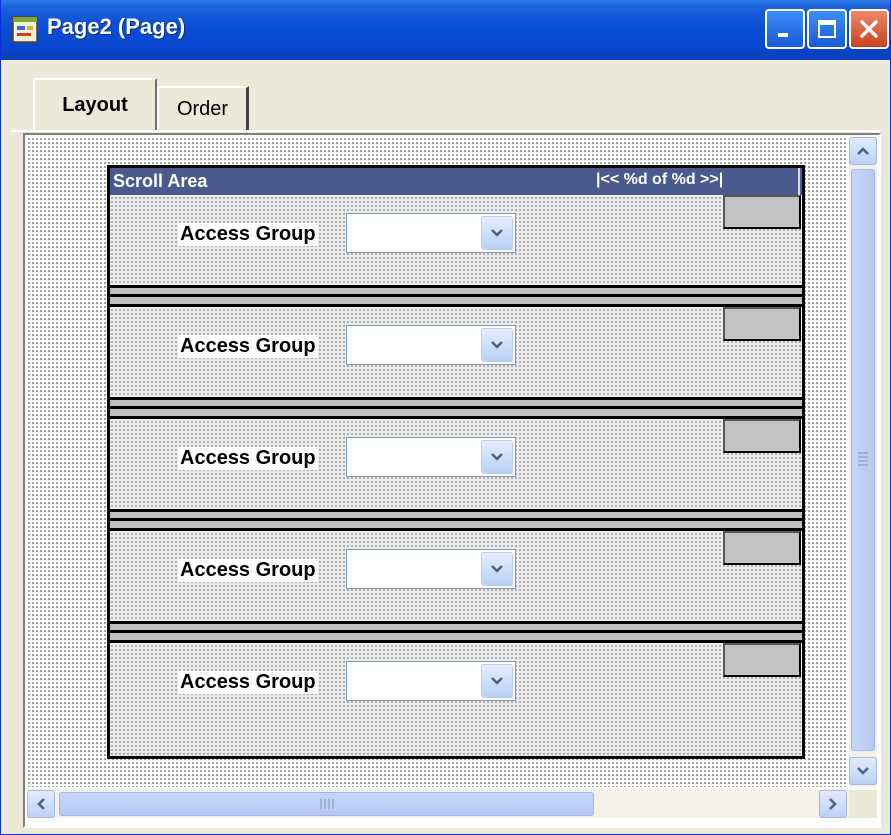  I want to click on vertical-scrollbar, so click(863, 462).